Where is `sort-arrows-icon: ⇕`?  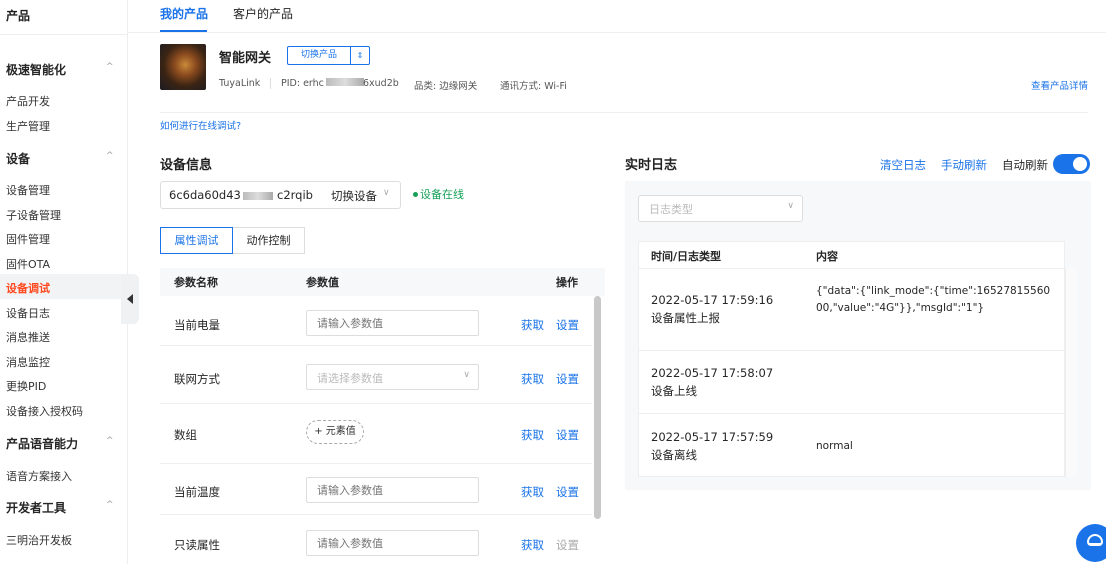
sort-arrows-icon: ⇕ is located at coordinates (360, 55).